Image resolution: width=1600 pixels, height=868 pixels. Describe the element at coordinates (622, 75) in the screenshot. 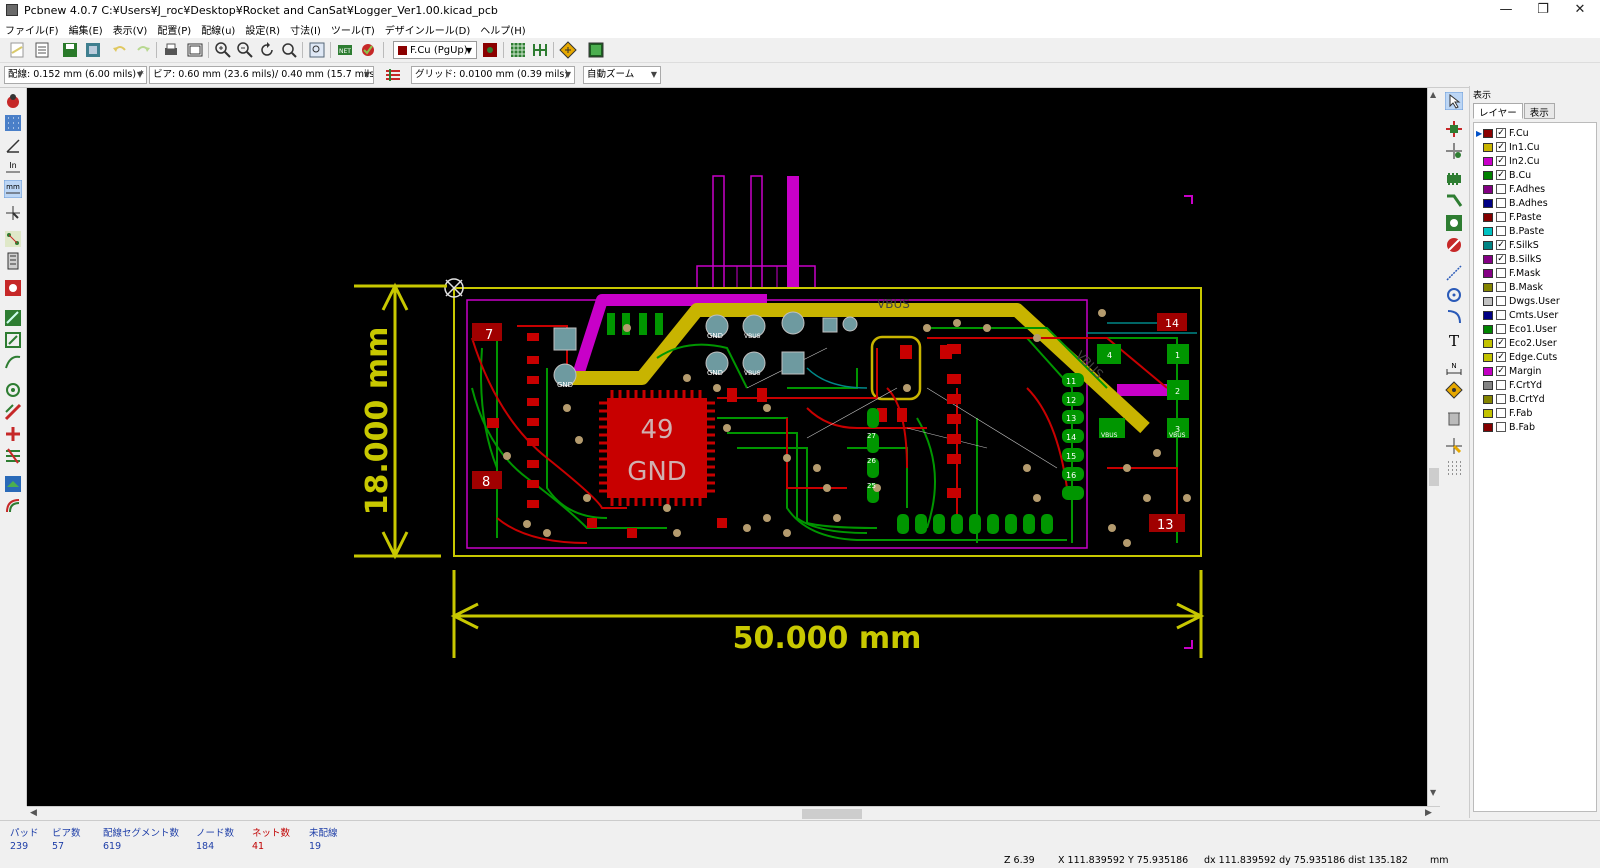

I see `zoom-select: 自動ズーム ▼` at that location.